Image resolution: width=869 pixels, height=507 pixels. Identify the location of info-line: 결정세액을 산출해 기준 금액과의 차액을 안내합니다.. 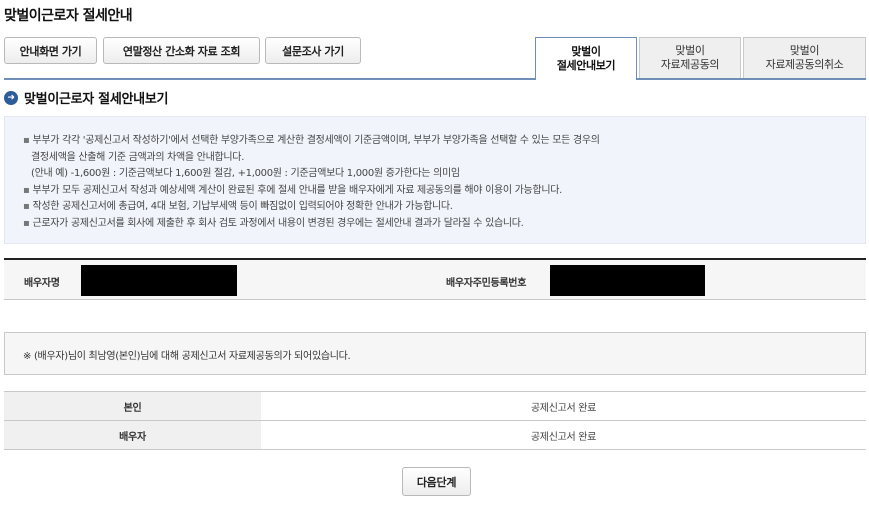
(444, 158).